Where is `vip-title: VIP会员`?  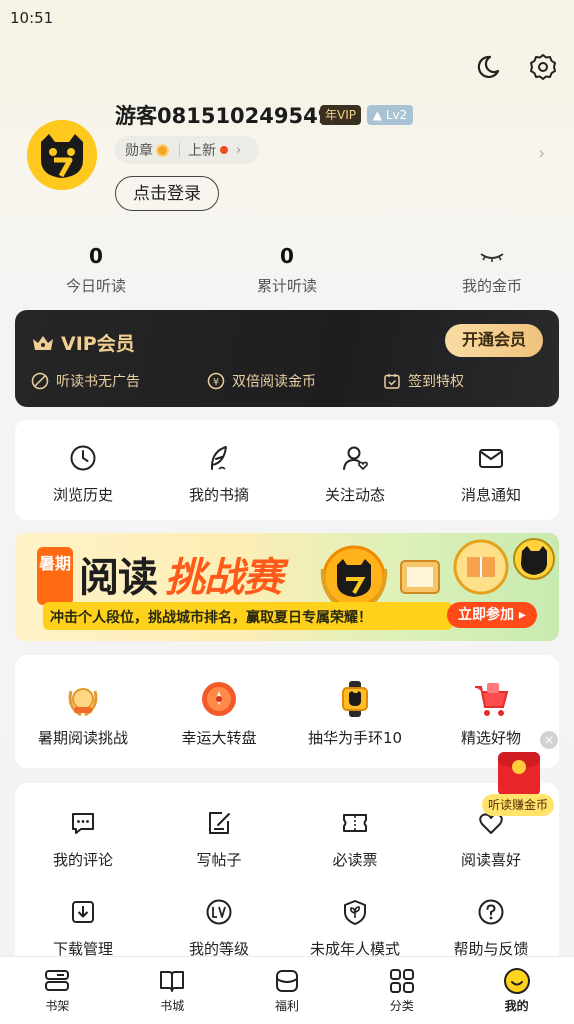 vip-title: VIP会员 is located at coordinates (83, 342).